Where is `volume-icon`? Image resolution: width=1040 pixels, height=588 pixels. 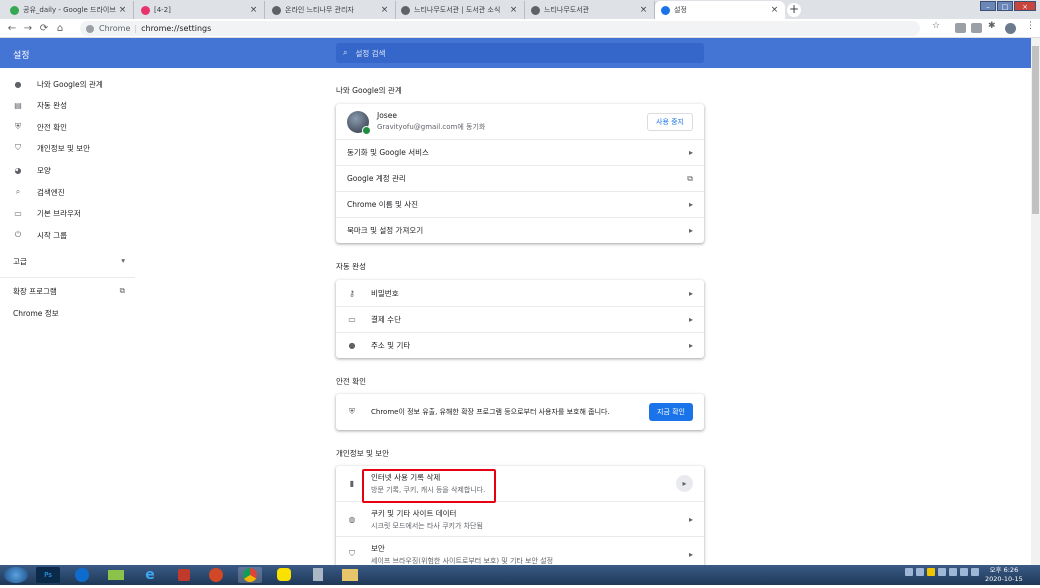
volume-icon is located at coordinates (975, 572).